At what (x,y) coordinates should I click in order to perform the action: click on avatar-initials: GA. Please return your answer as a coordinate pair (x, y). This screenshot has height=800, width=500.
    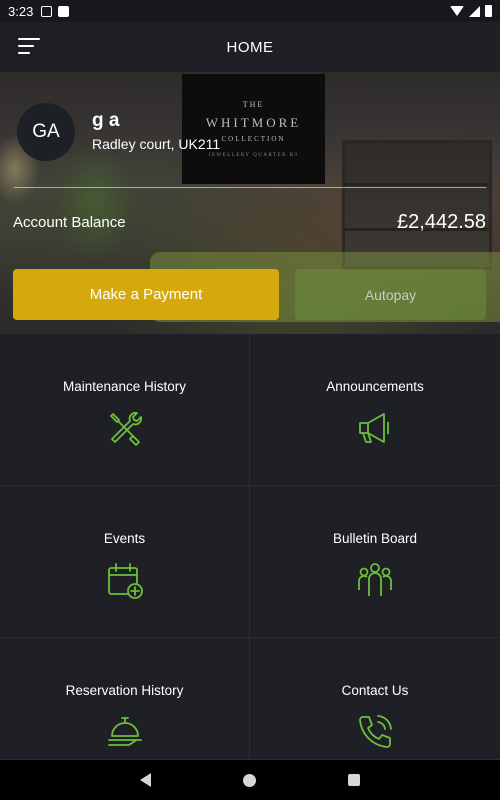
    Looking at the image, I should click on (46, 131).